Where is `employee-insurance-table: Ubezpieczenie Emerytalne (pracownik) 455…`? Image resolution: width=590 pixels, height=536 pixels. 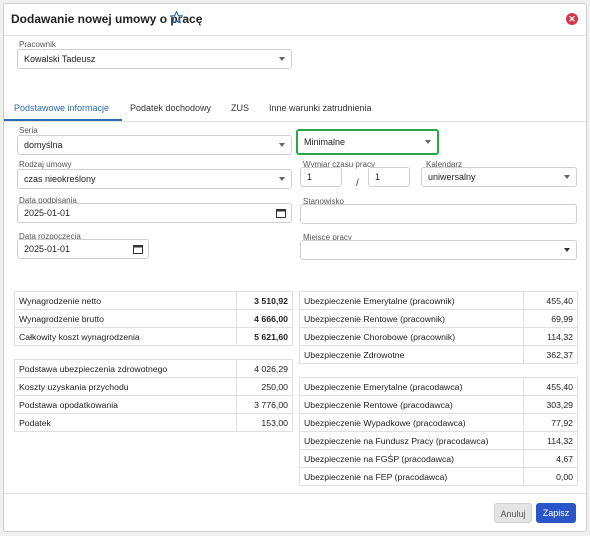 employee-insurance-table: Ubezpieczenie Emerytalne (pracownik) 455… is located at coordinates (438, 327).